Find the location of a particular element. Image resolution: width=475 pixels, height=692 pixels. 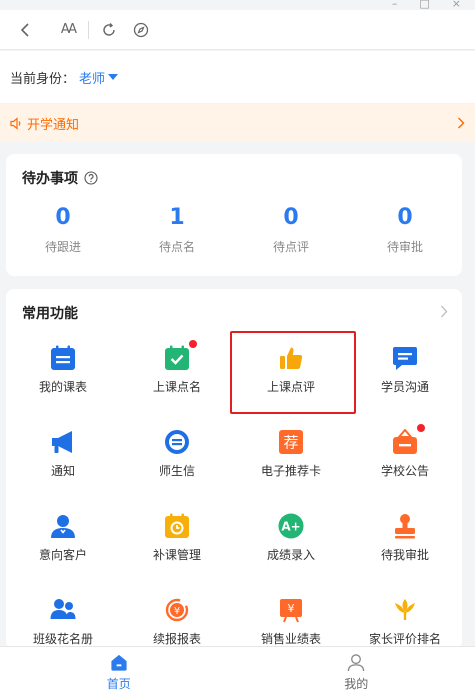

func-class-roster: 班级花名册 is located at coordinates (63, 618).